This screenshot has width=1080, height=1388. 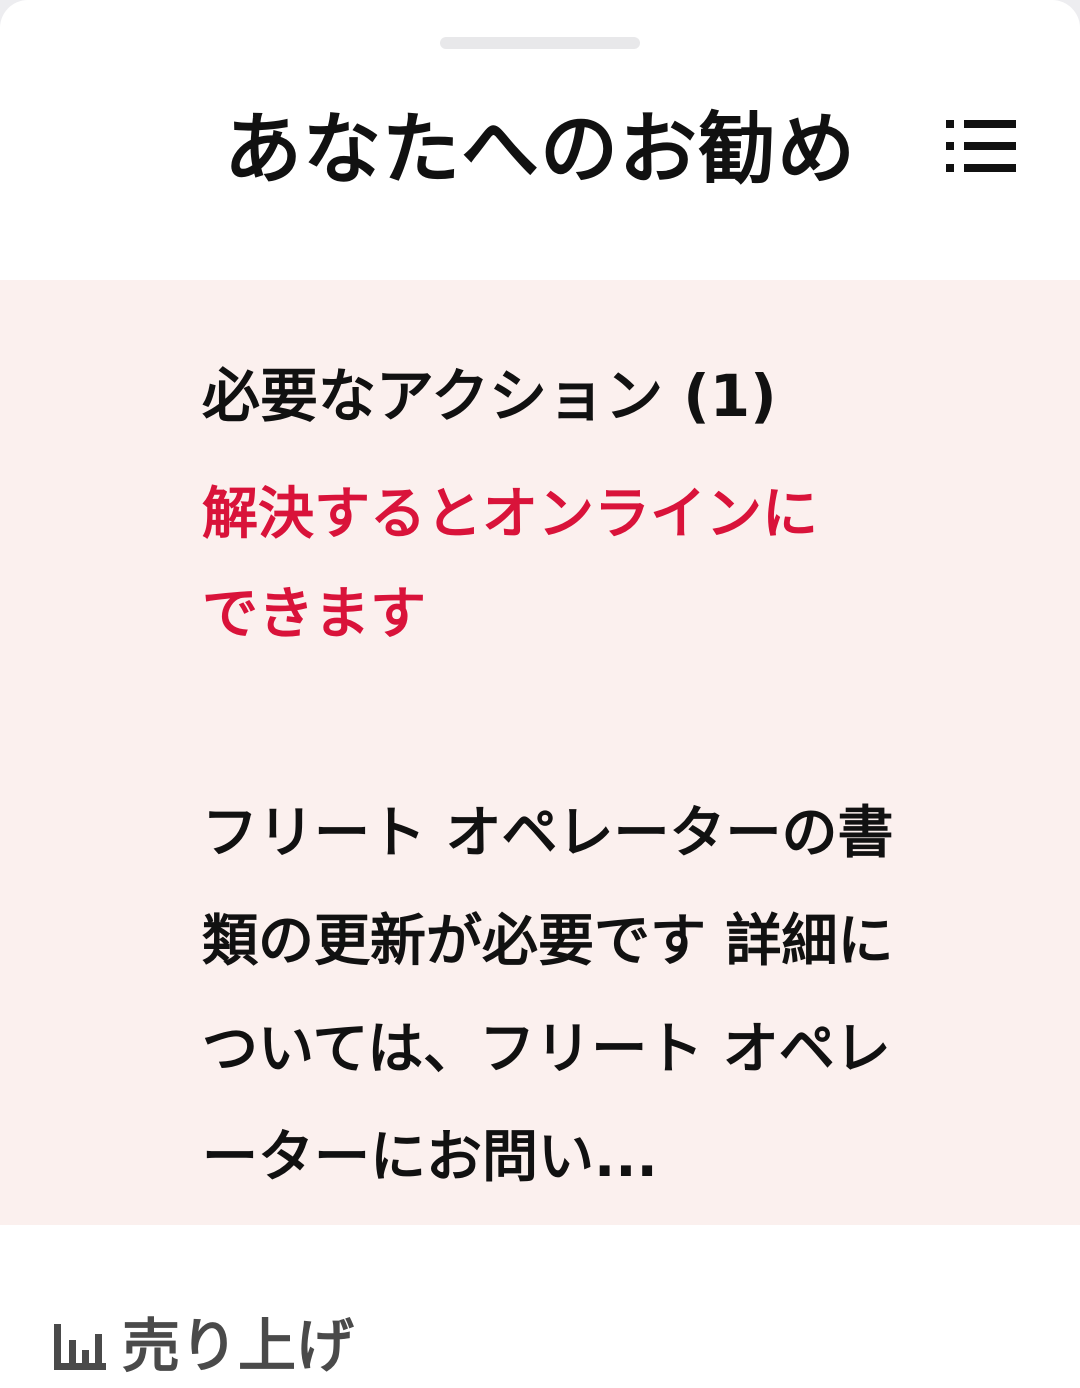 What do you see at coordinates (540, 43) in the screenshot?
I see `drag-handle` at bounding box center [540, 43].